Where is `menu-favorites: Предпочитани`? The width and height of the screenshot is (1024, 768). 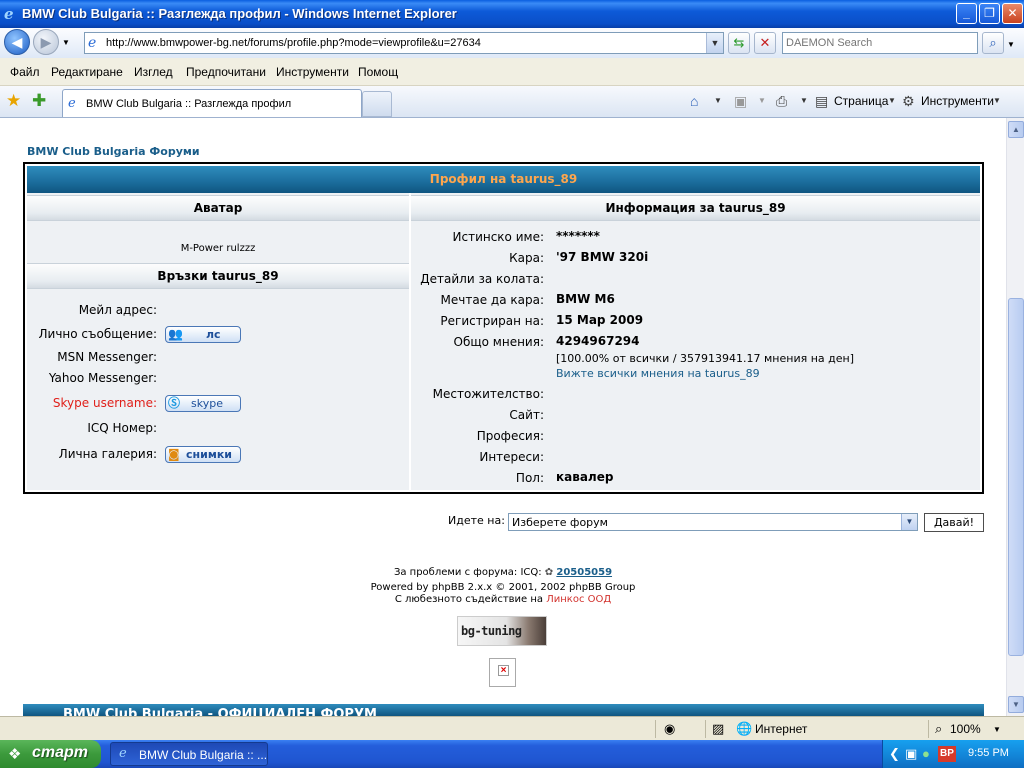 menu-favorites: Предпочитани is located at coordinates (226, 72).